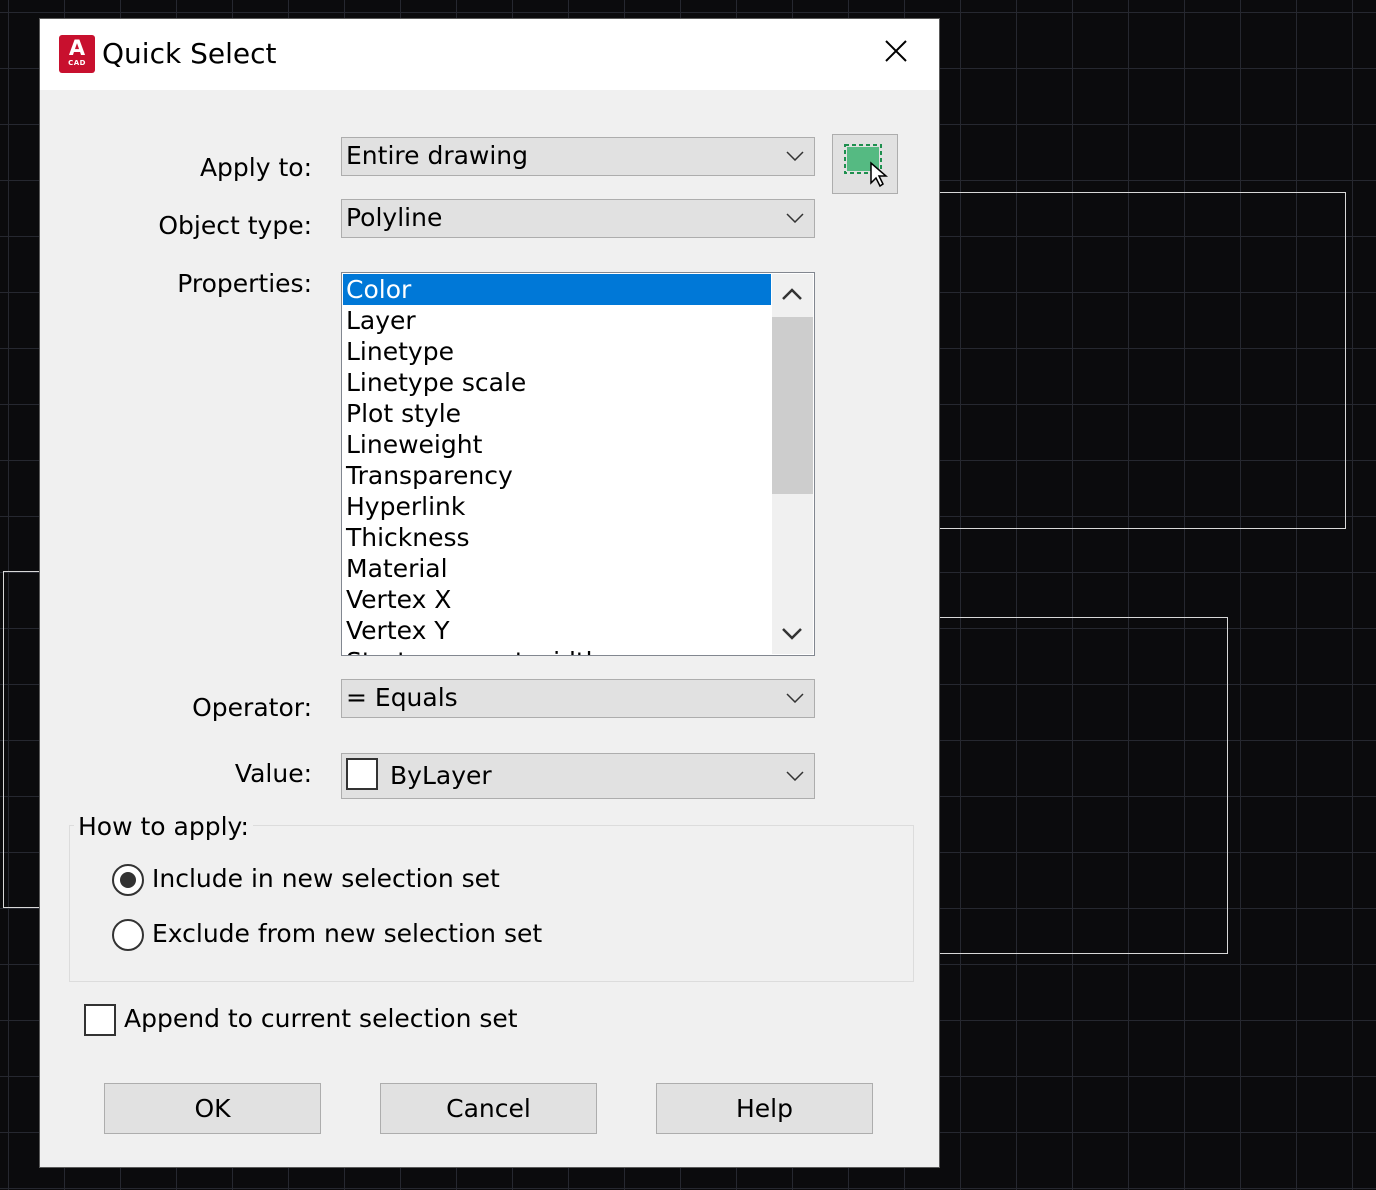 This screenshot has height=1190, width=1376. What do you see at coordinates (557, 413) in the screenshot?
I see `list-item: Plot style` at bounding box center [557, 413].